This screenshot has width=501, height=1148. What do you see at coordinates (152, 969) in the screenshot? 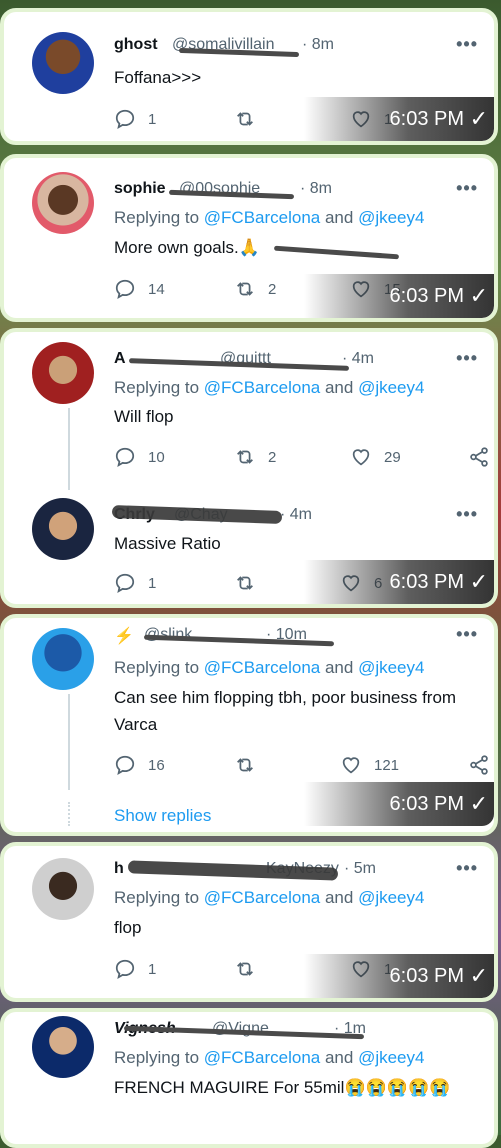
I see `reply-count: 1` at bounding box center [152, 969].